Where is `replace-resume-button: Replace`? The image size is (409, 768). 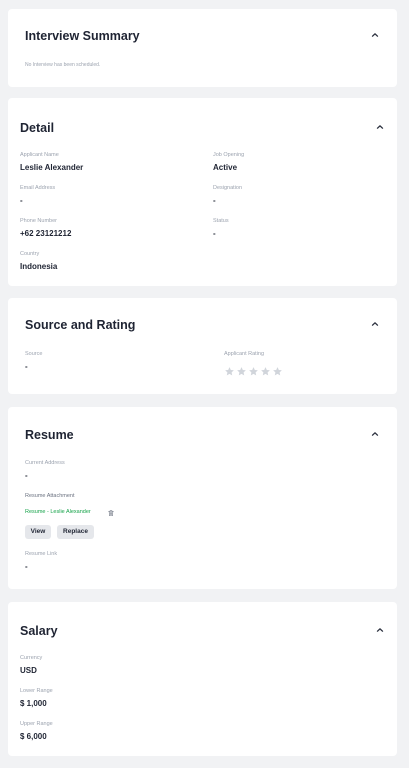 replace-resume-button: Replace is located at coordinates (75, 532).